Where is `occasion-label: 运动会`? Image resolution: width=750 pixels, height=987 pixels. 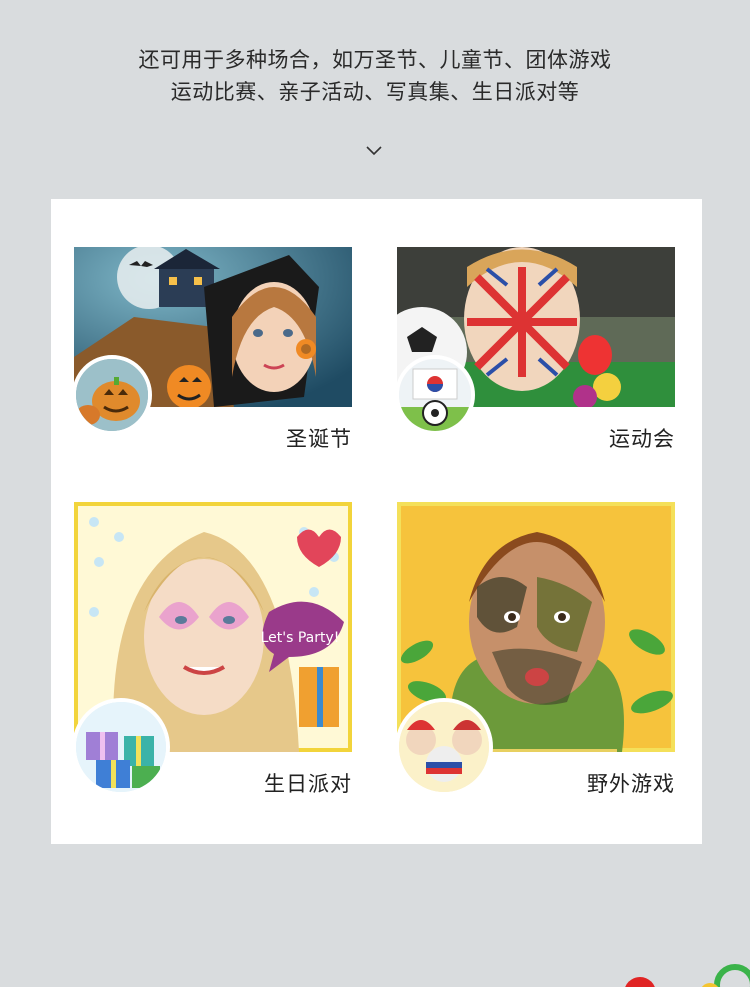 occasion-label: 运动会 is located at coordinates (642, 439).